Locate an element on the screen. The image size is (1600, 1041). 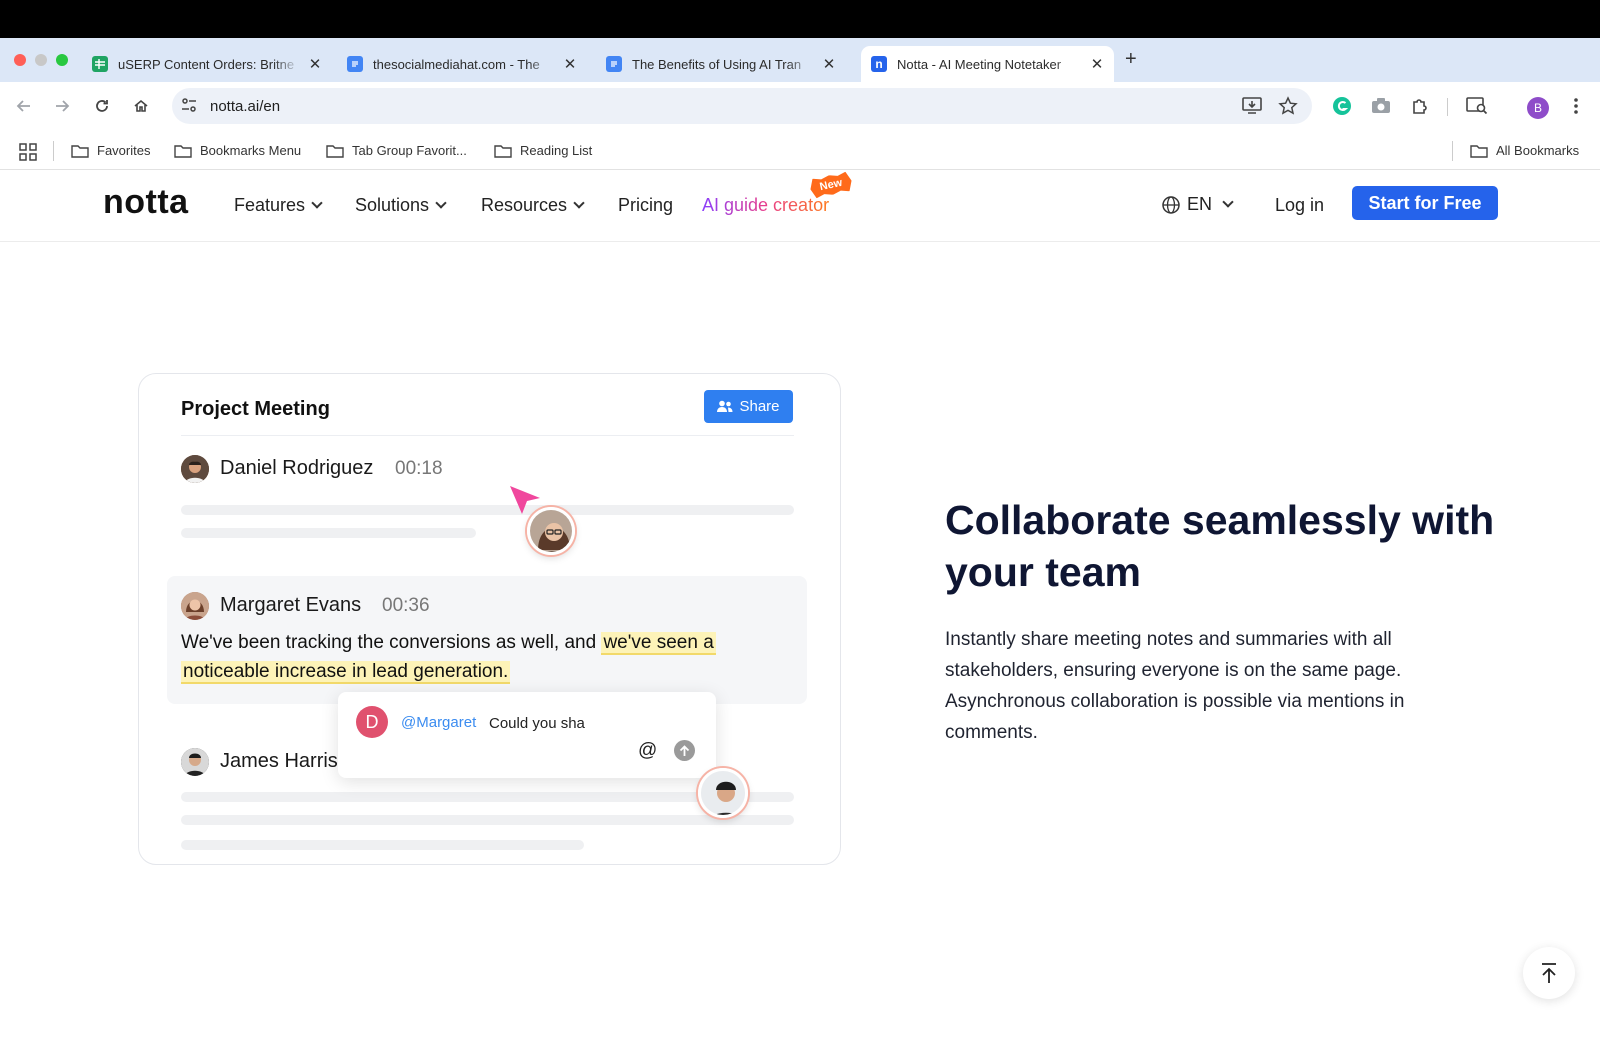
nav-pricing: Pricing is located at coordinates (645, 205).